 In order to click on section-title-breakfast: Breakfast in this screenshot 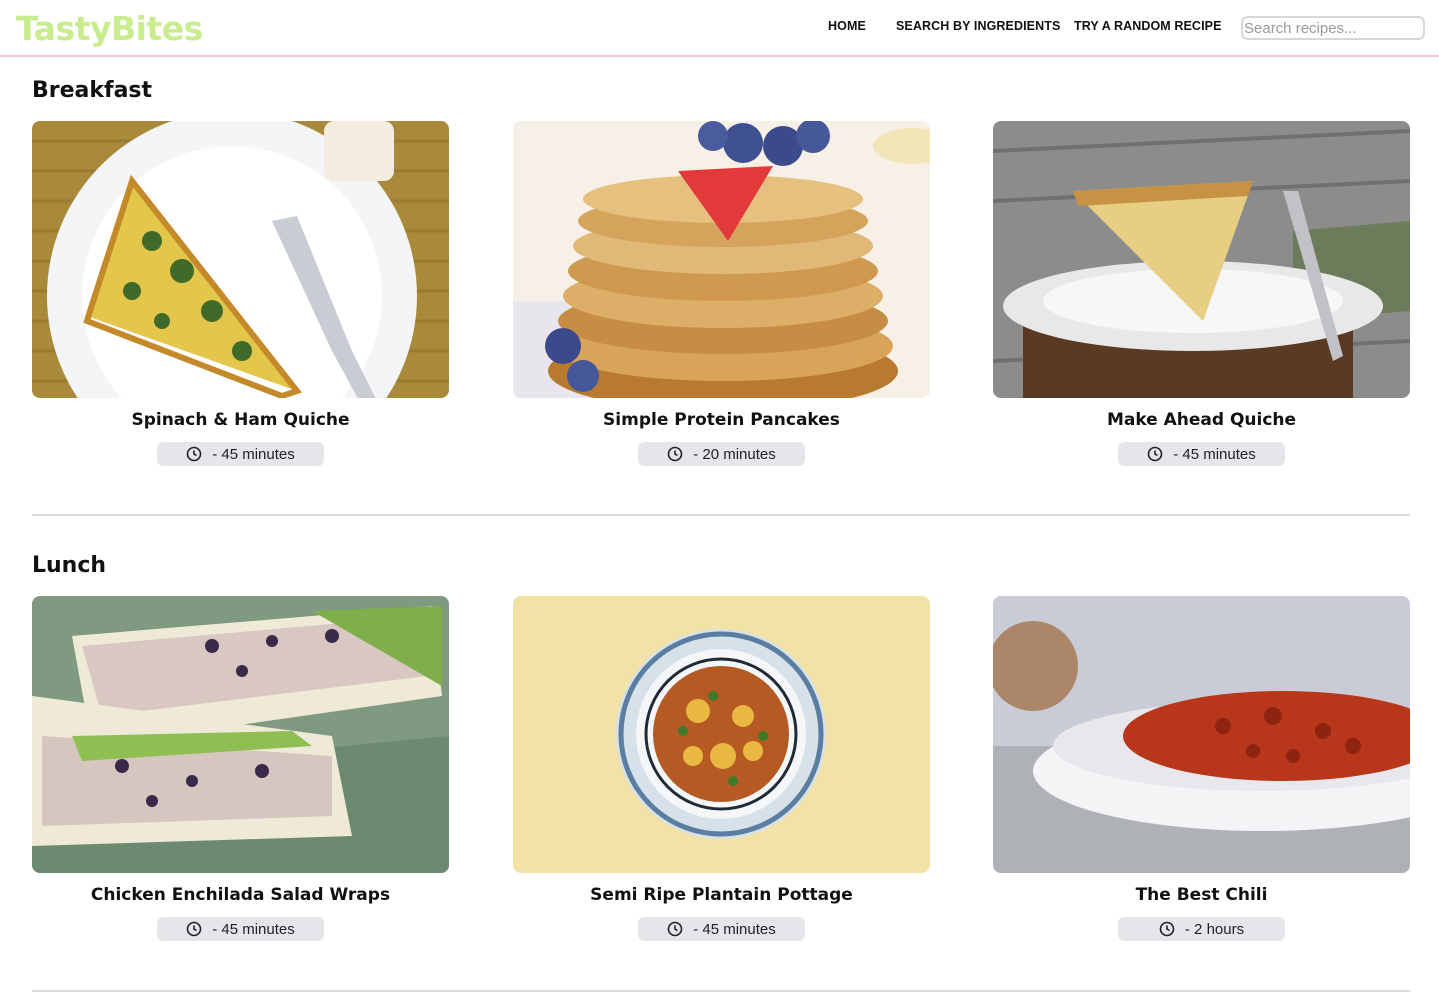, I will do `click(92, 90)`.